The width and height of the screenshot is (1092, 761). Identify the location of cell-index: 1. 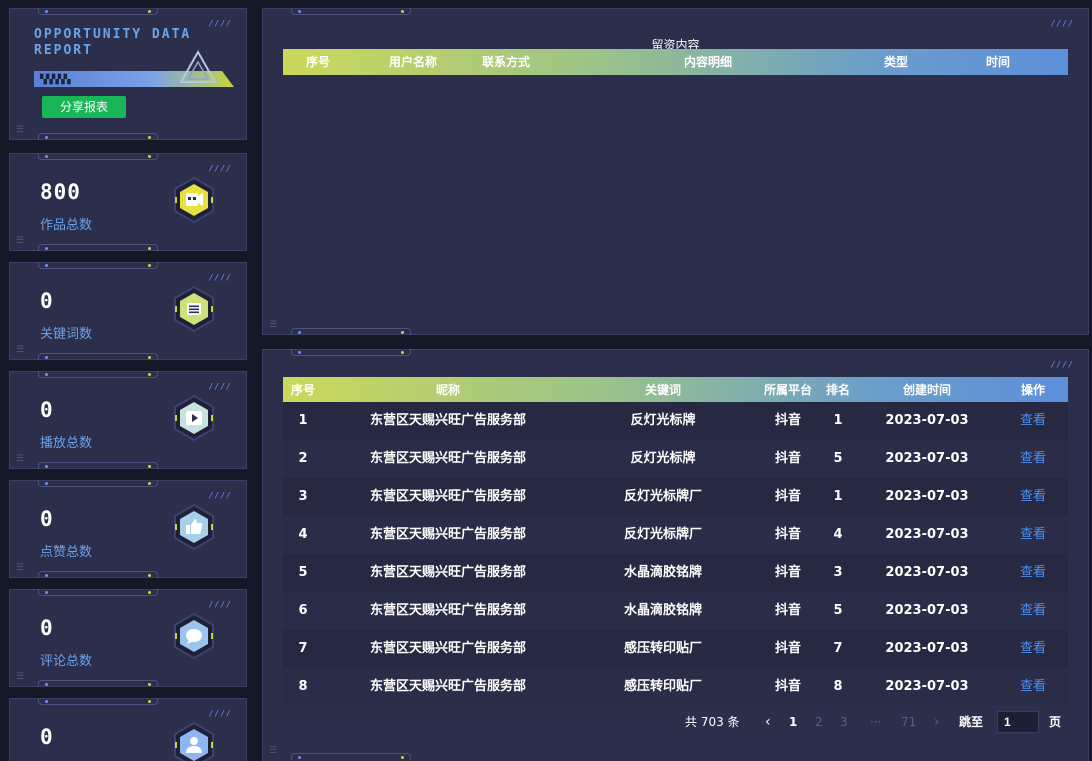
(303, 420).